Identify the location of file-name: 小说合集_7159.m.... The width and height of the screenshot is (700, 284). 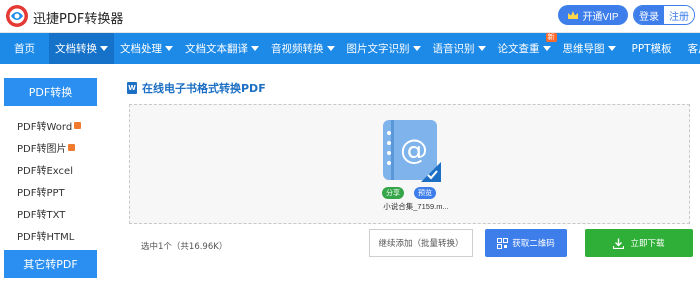
(416, 206).